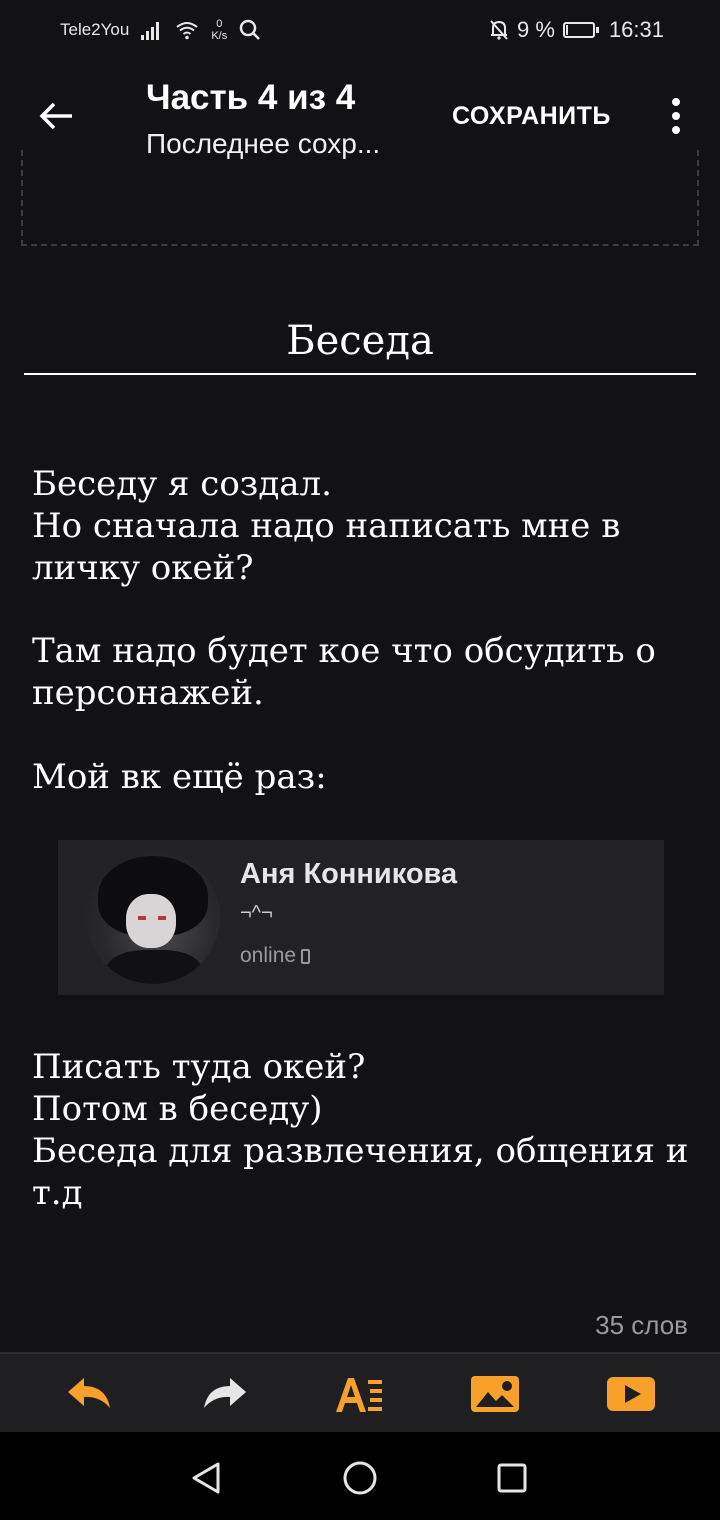  What do you see at coordinates (179, 777) in the screenshot?
I see `text-line: Мой вк ещё раз:` at bounding box center [179, 777].